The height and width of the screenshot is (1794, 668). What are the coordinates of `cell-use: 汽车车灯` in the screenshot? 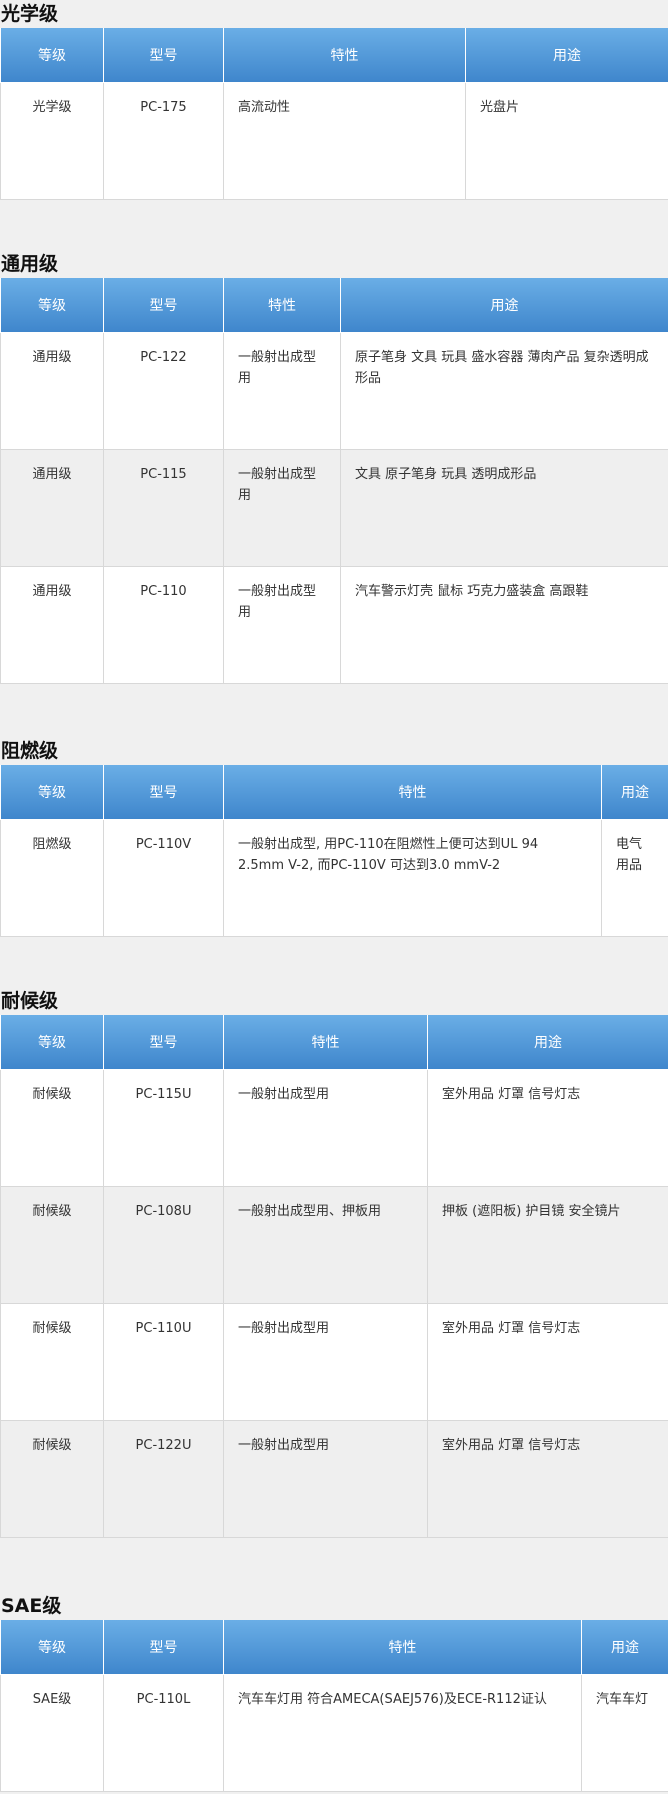 It's located at (624, 1733).